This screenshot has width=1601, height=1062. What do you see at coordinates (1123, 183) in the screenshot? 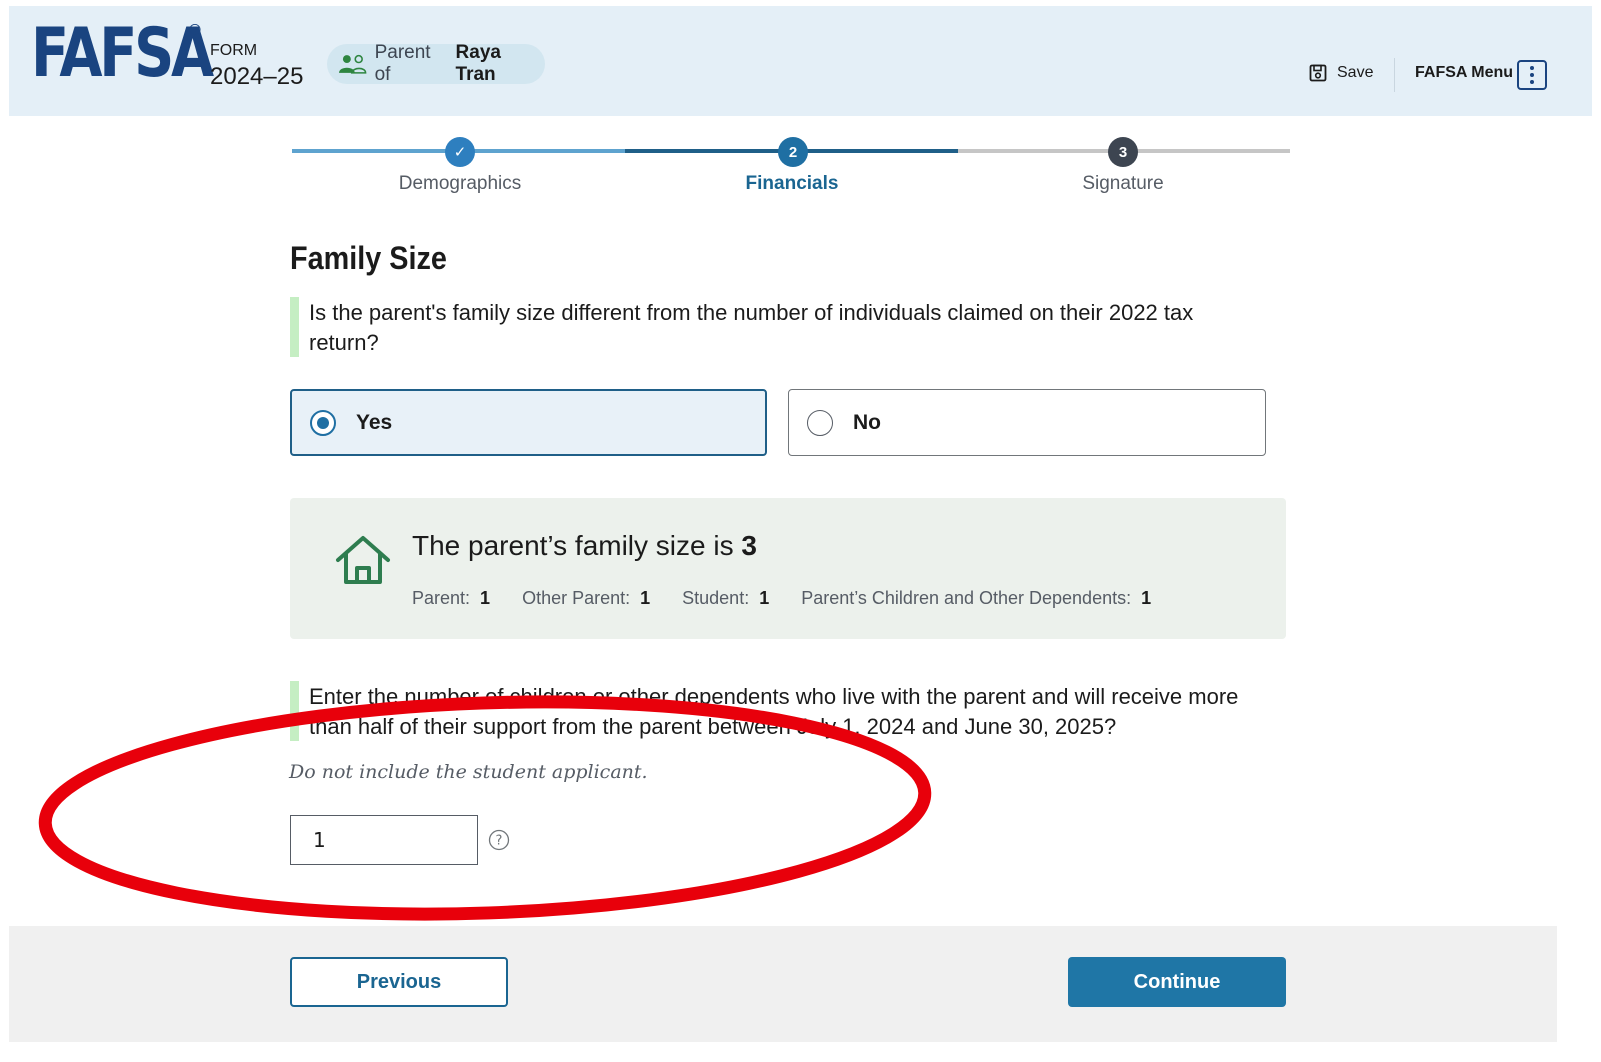
I see `step-label-signature: Signature` at bounding box center [1123, 183].